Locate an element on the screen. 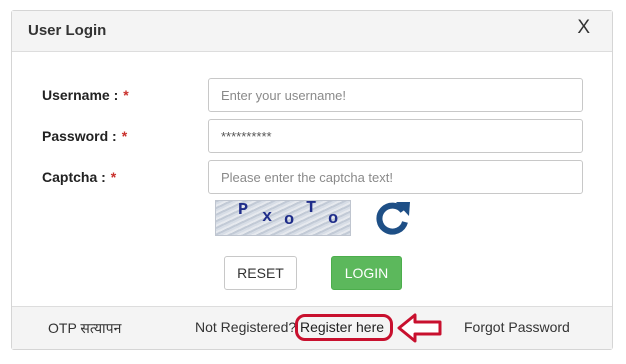  forgot-password-link: Forgot Password is located at coordinates (517, 327).